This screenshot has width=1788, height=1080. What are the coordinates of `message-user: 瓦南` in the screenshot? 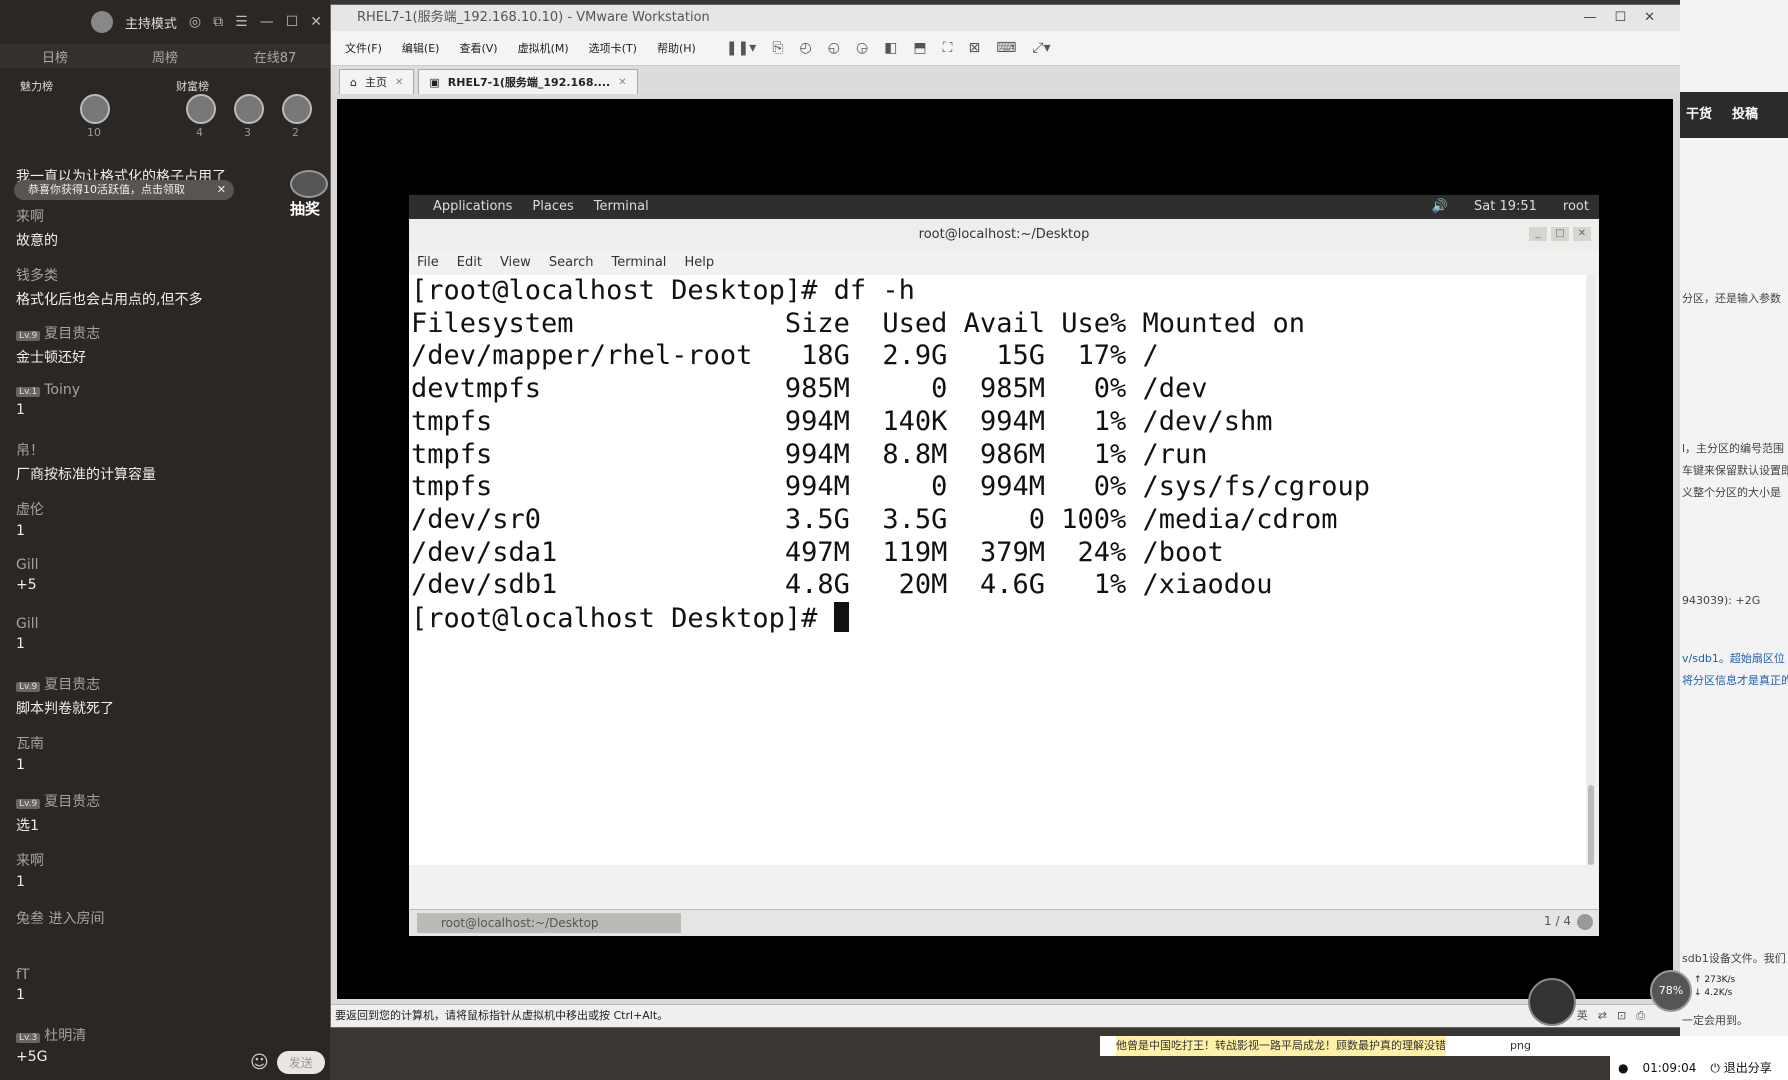 It's located at (30, 743).